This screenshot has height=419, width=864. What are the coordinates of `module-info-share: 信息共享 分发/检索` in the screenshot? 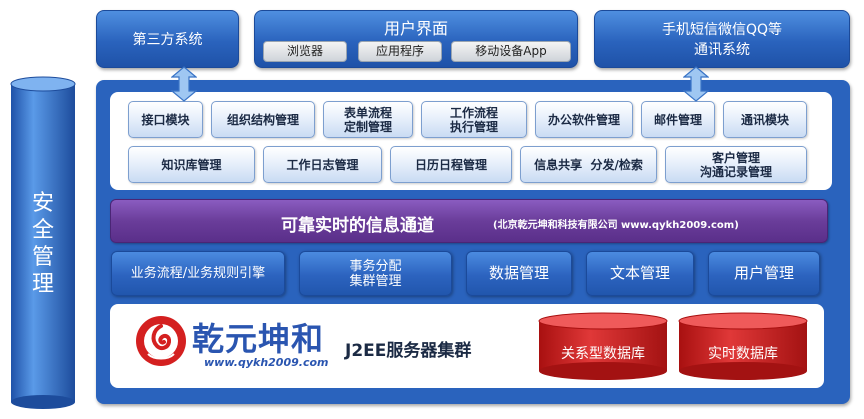 It's located at (588, 164).